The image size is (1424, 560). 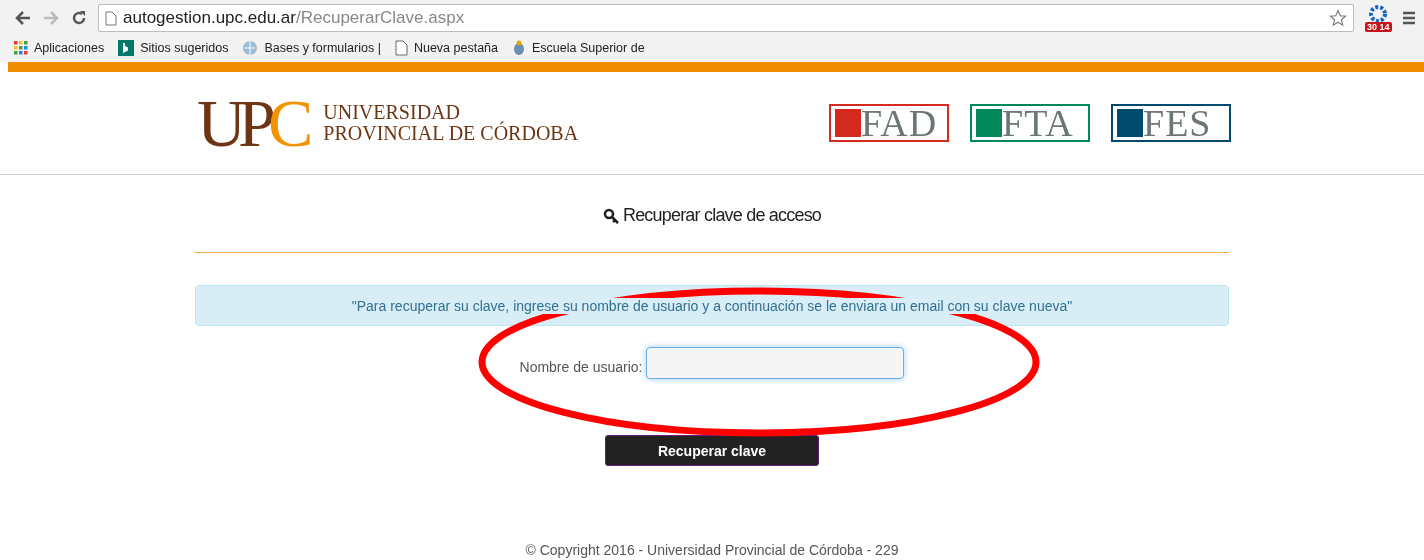 What do you see at coordinates (611, 215) in the screenshot?
I see `key-icon` at bounding box center [611, 215].